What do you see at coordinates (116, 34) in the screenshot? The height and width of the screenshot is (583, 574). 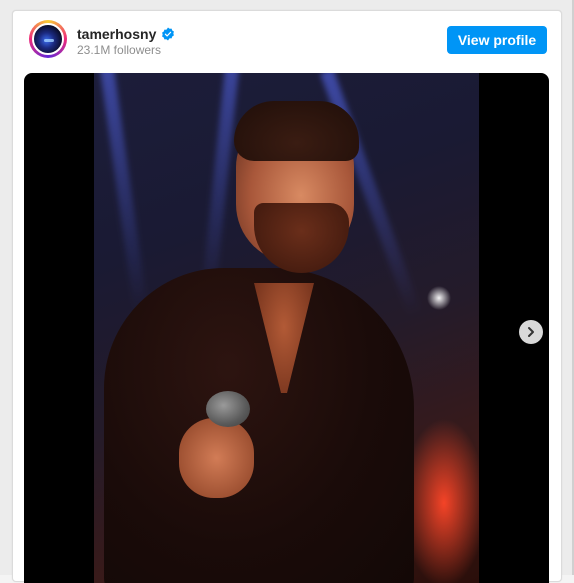 I see `username-link: tamerhosny` at bounding box center [116, 34].